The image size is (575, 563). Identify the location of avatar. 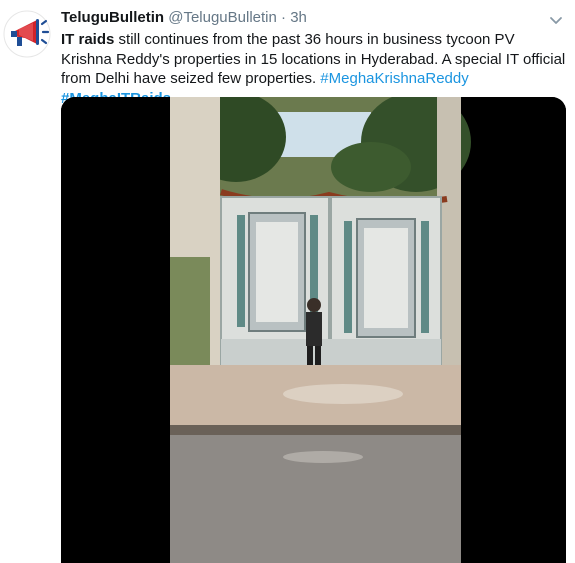
(27, 34).